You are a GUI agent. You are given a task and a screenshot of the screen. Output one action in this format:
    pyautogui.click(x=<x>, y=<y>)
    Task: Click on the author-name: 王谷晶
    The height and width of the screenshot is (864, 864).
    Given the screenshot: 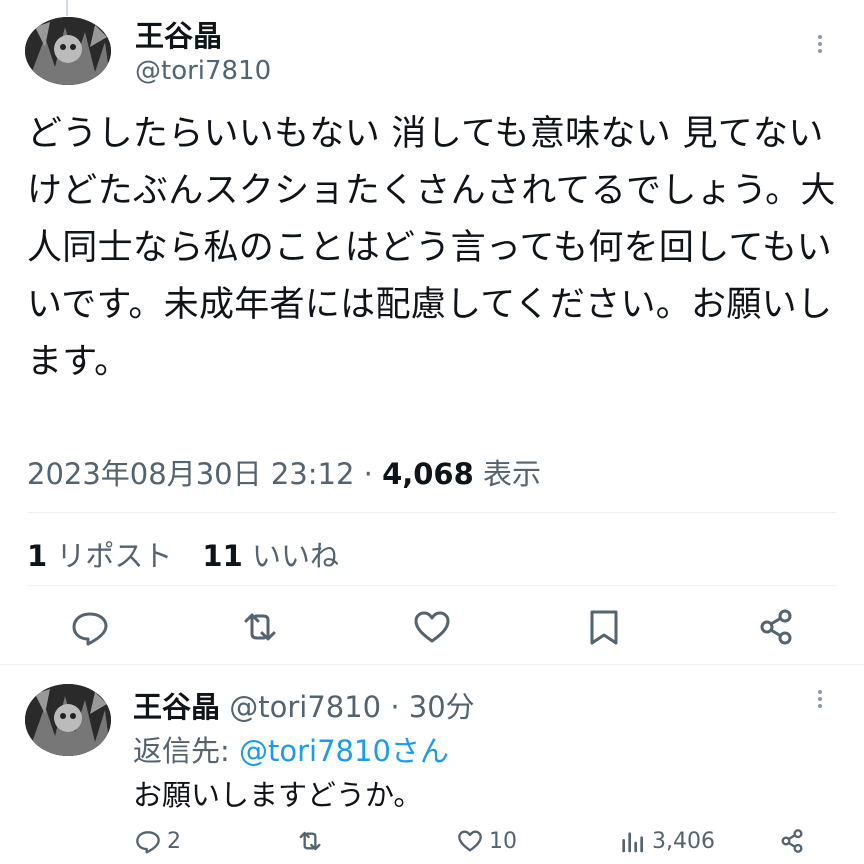 What is the action you would take?
    pyautogui.click(x=178, y=34)
    